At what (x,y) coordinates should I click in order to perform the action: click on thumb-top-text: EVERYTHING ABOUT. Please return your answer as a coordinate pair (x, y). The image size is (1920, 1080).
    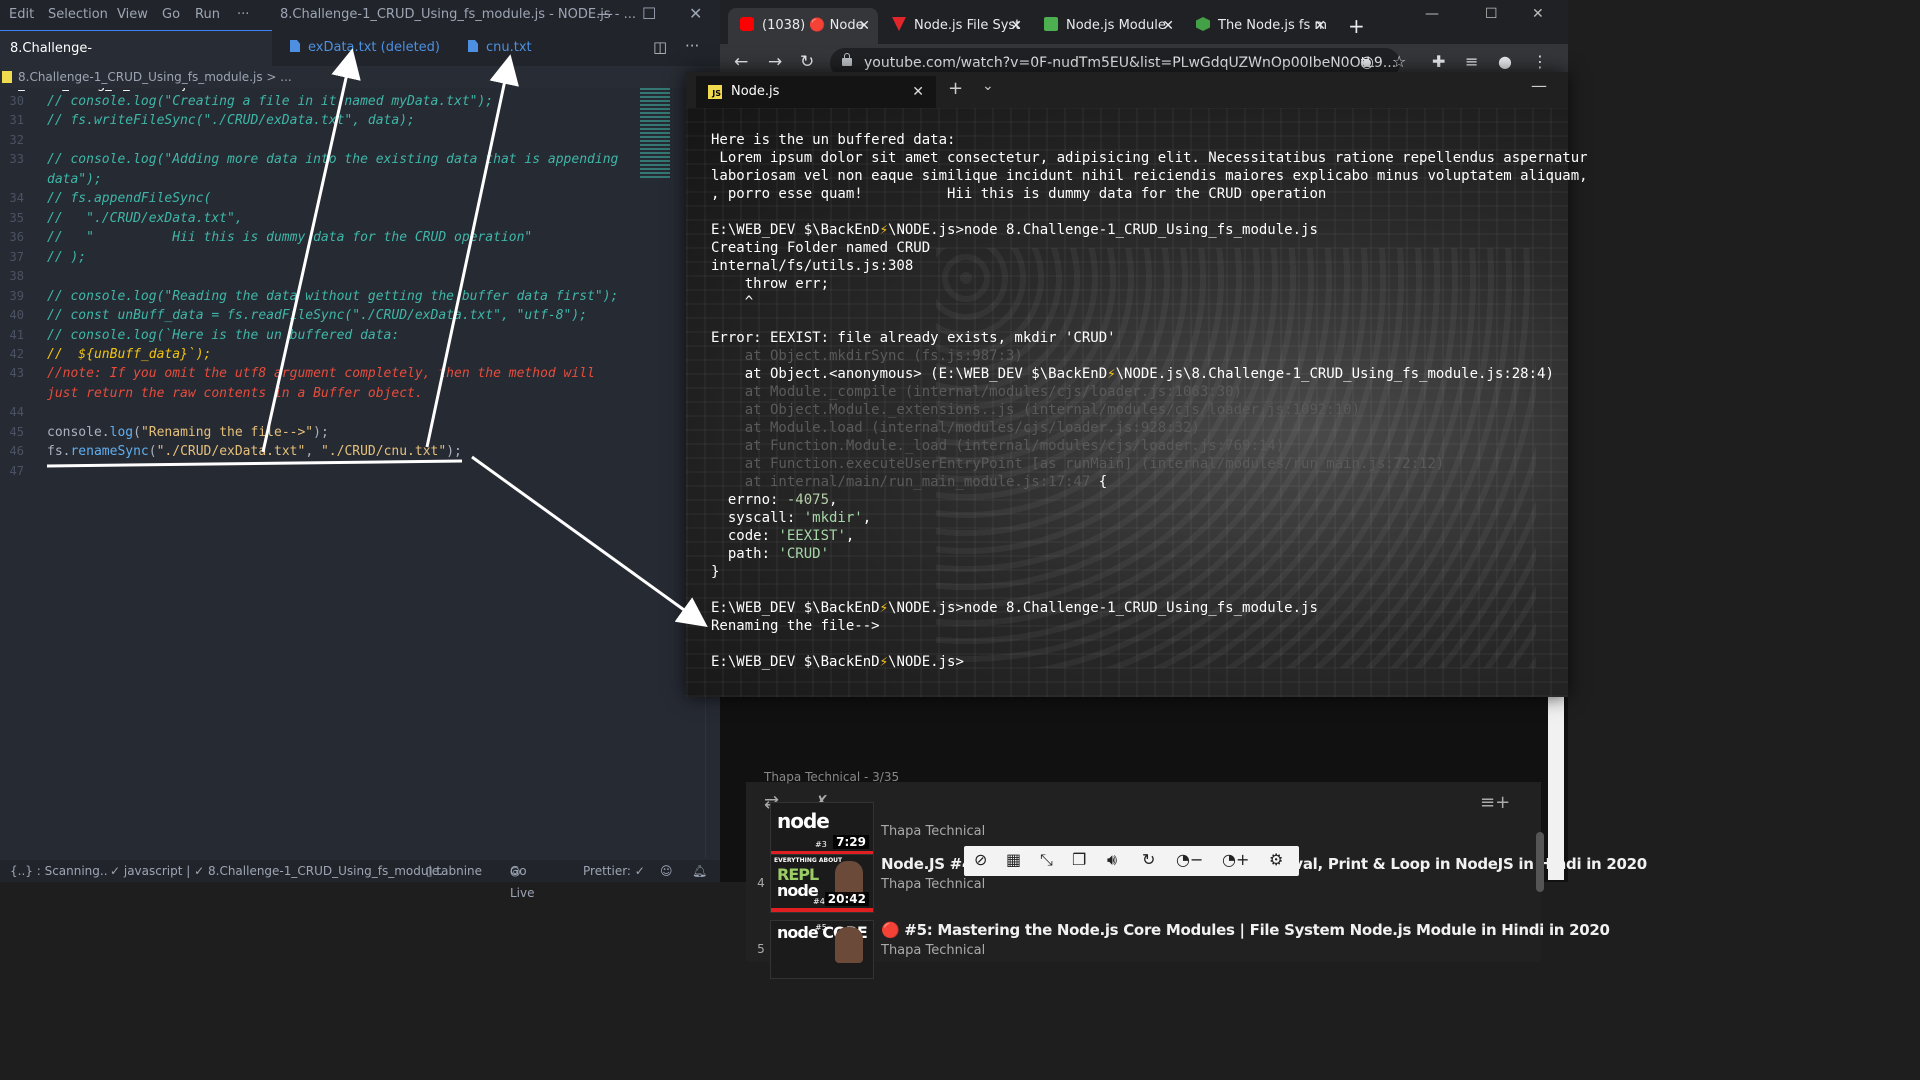
    Looking at the image, I should click on (808, 860).